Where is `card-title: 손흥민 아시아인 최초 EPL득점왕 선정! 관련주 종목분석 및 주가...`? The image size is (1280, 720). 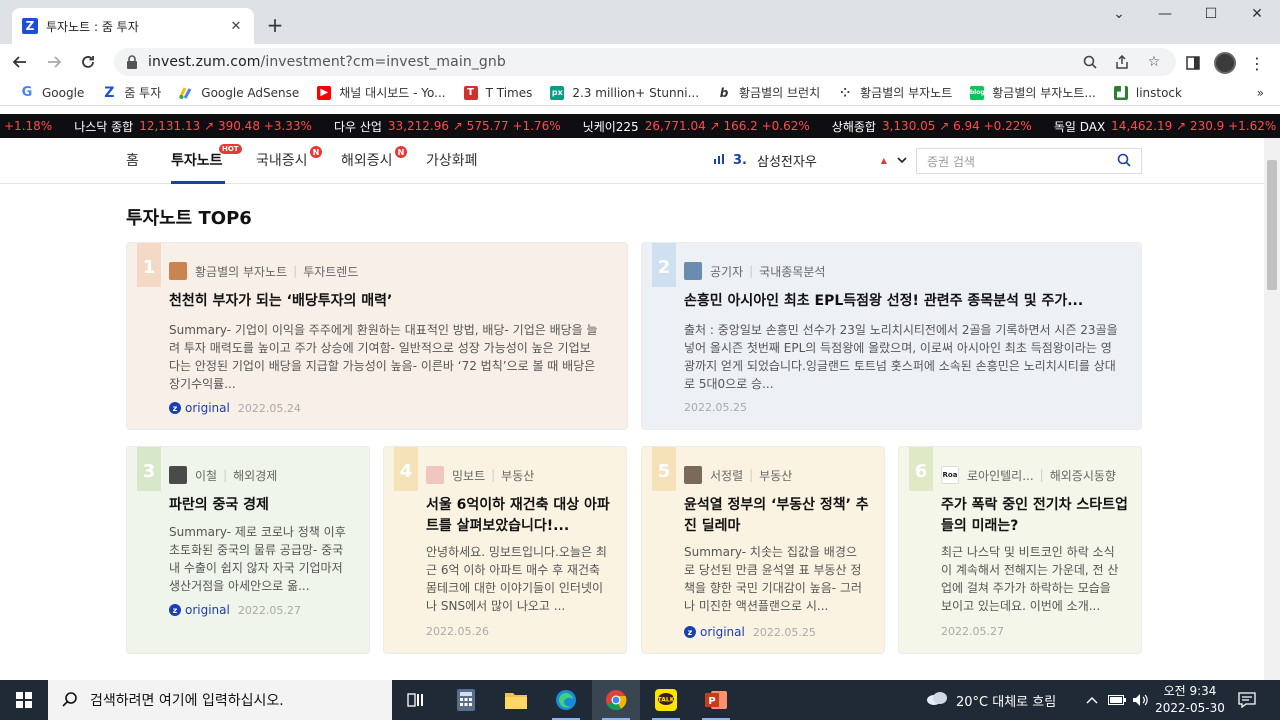 card-title: 손흥민 아시아인 최초 EPL득점왕 선정! 관련주 종목분석 및 주가... is located at coordinates (904, 301).